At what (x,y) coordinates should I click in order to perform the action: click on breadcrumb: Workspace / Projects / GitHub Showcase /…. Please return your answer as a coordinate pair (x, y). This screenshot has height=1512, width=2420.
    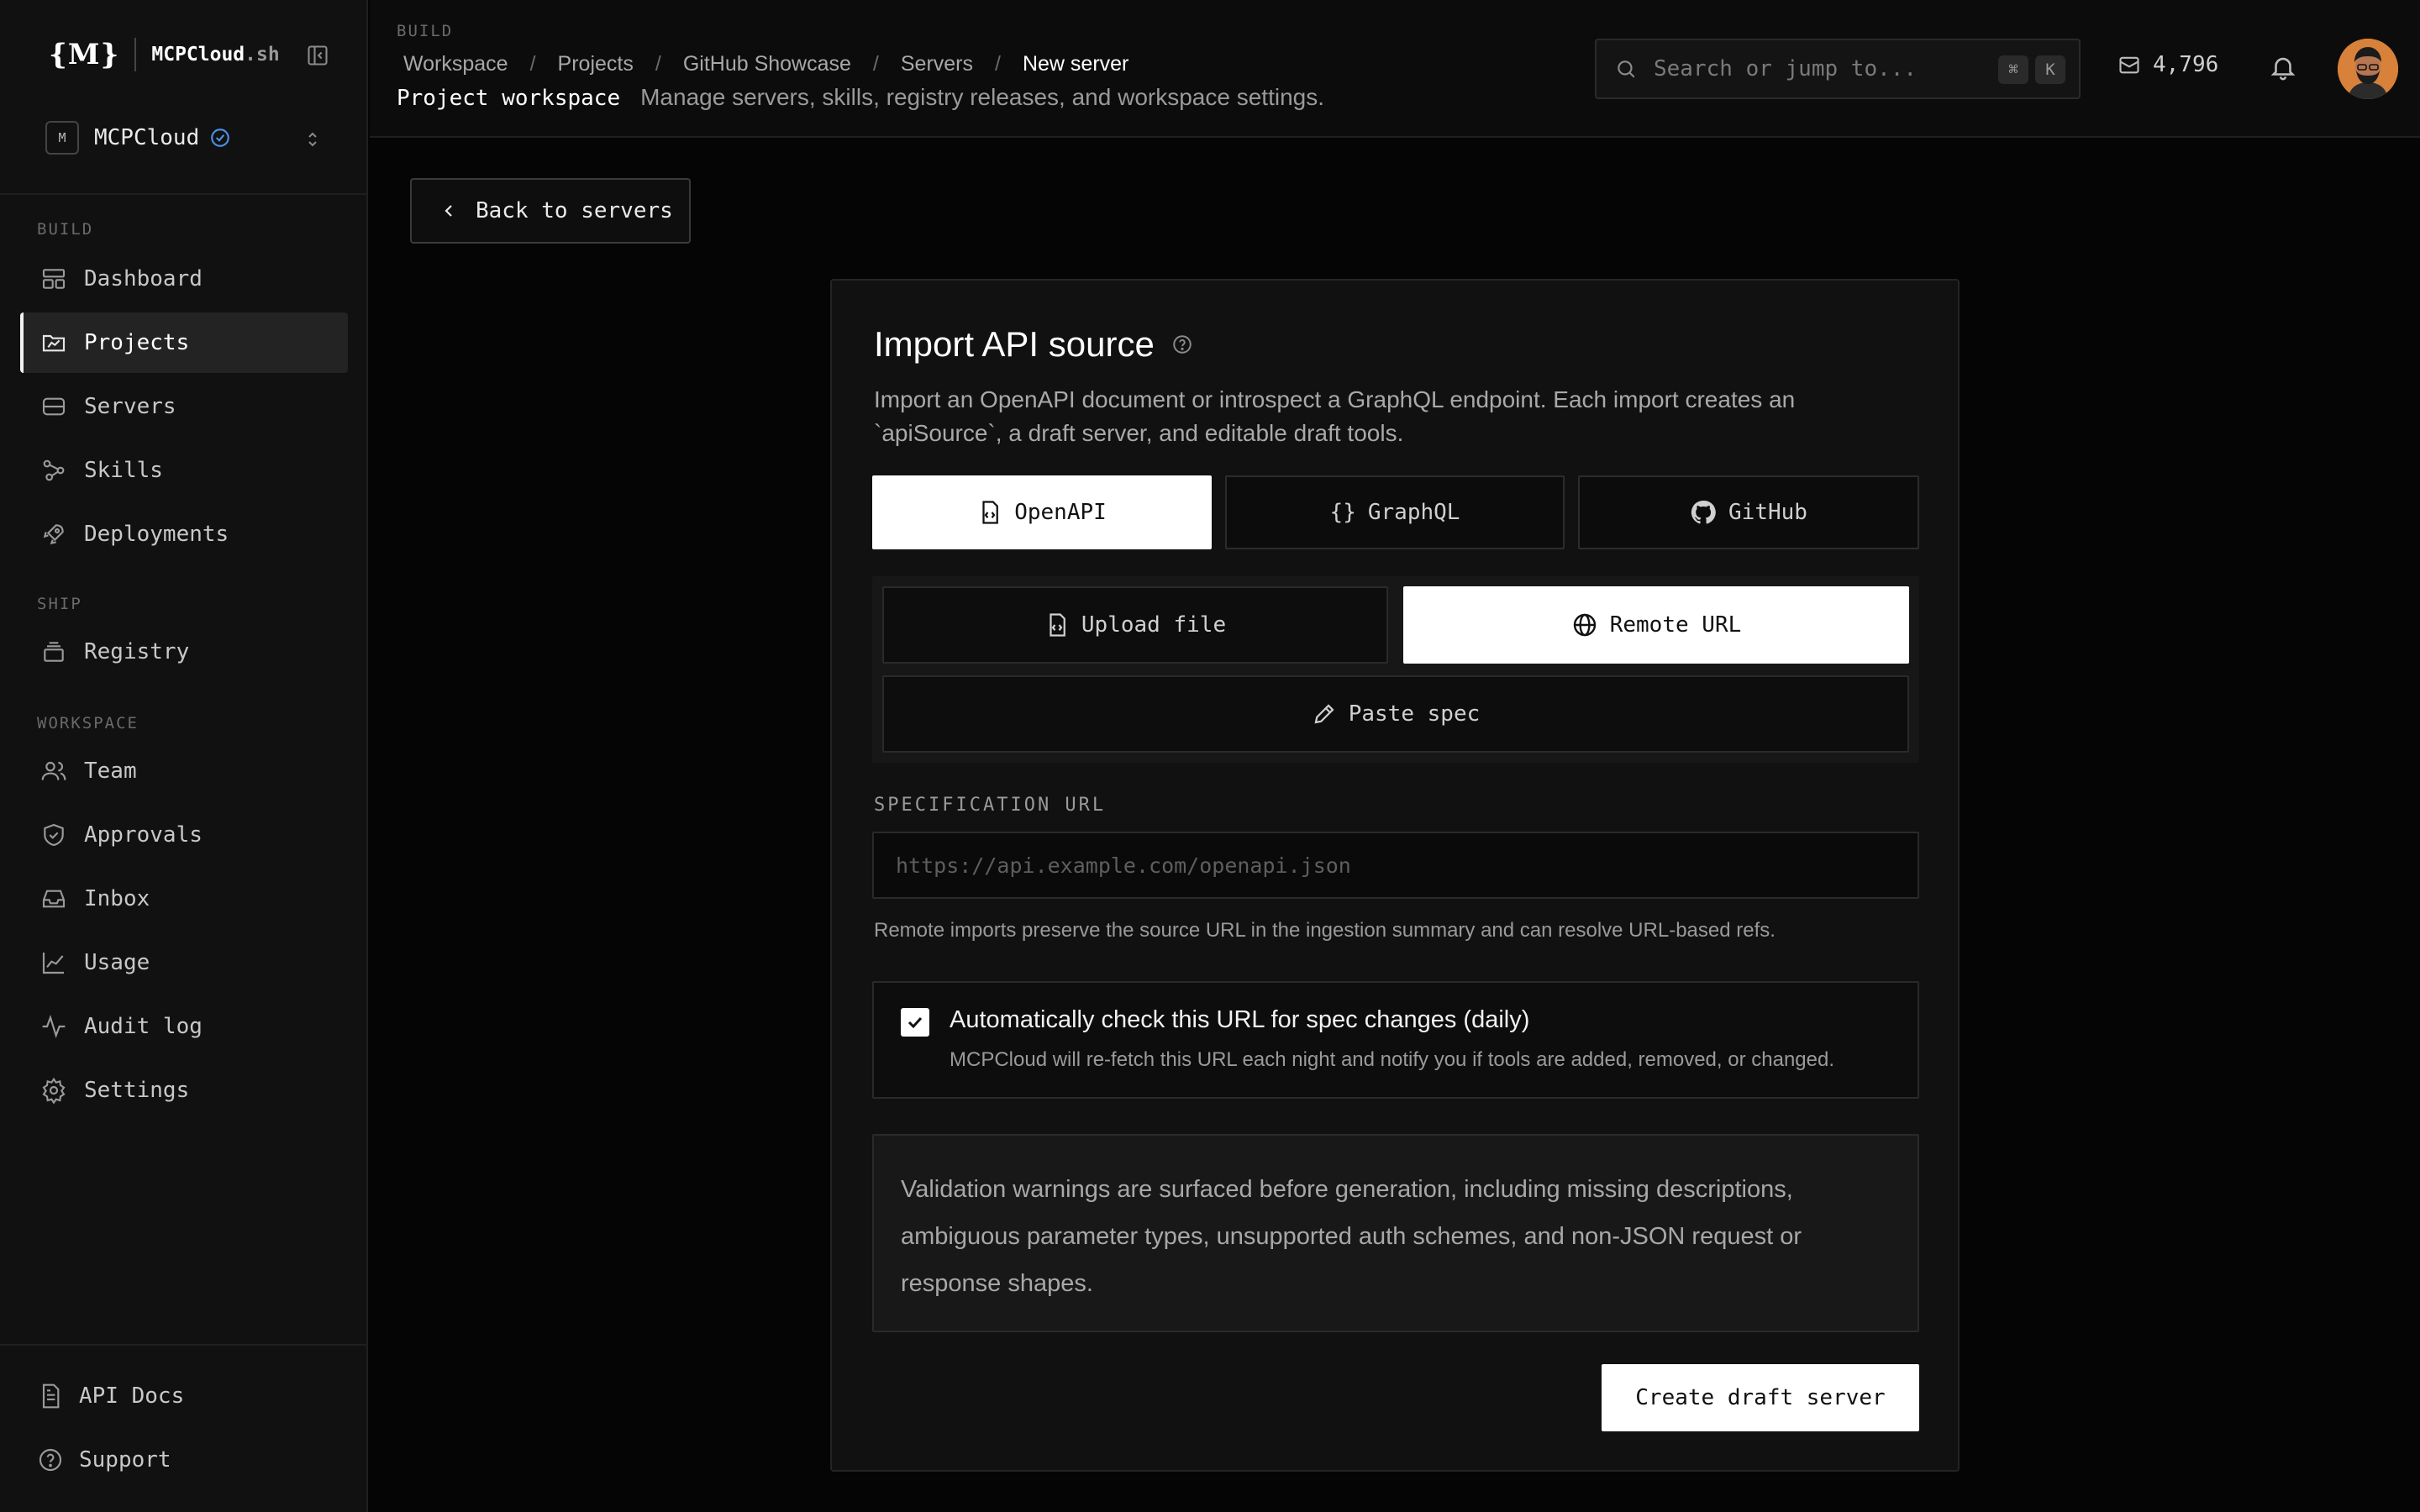
    Looking at the image, I should click on (765, 64).